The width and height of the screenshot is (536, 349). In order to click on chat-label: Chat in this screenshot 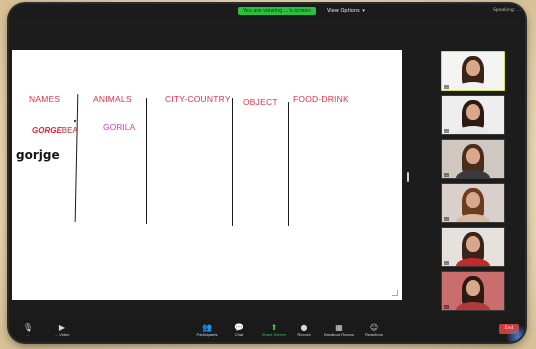, I will do `click(239, 334)`.